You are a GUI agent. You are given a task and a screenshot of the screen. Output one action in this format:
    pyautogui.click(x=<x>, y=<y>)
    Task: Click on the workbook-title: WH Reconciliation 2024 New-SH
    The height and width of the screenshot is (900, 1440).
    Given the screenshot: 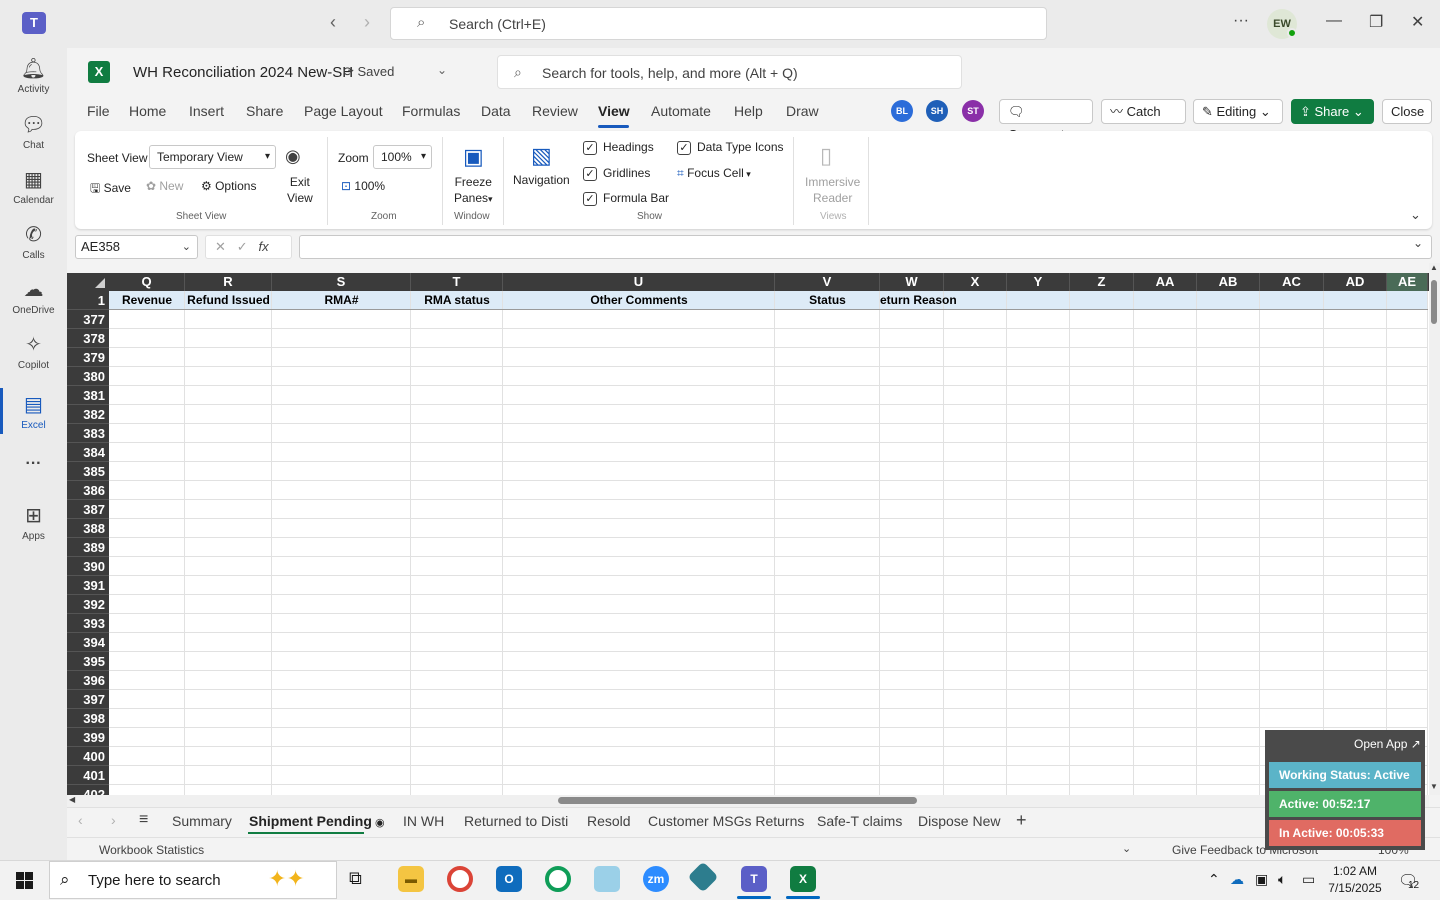 What is the action you would take?
    pyautogui.click(x=243, y=72)
    